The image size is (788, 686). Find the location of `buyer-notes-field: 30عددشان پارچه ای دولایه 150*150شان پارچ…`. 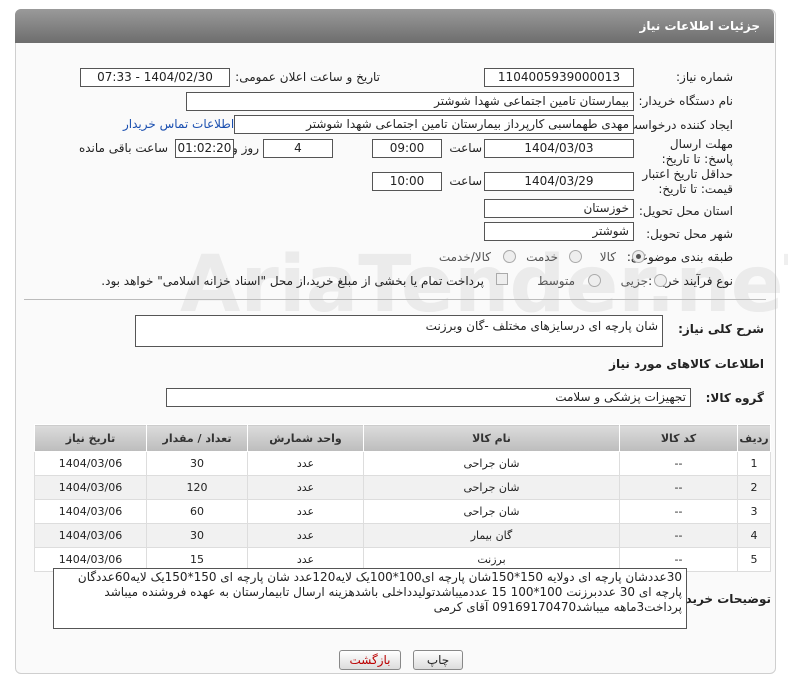

buyer-notes-field: 30عددشان پارچه ای دولایه 150*150شان پارچ… is located at coordinates (370, 598).